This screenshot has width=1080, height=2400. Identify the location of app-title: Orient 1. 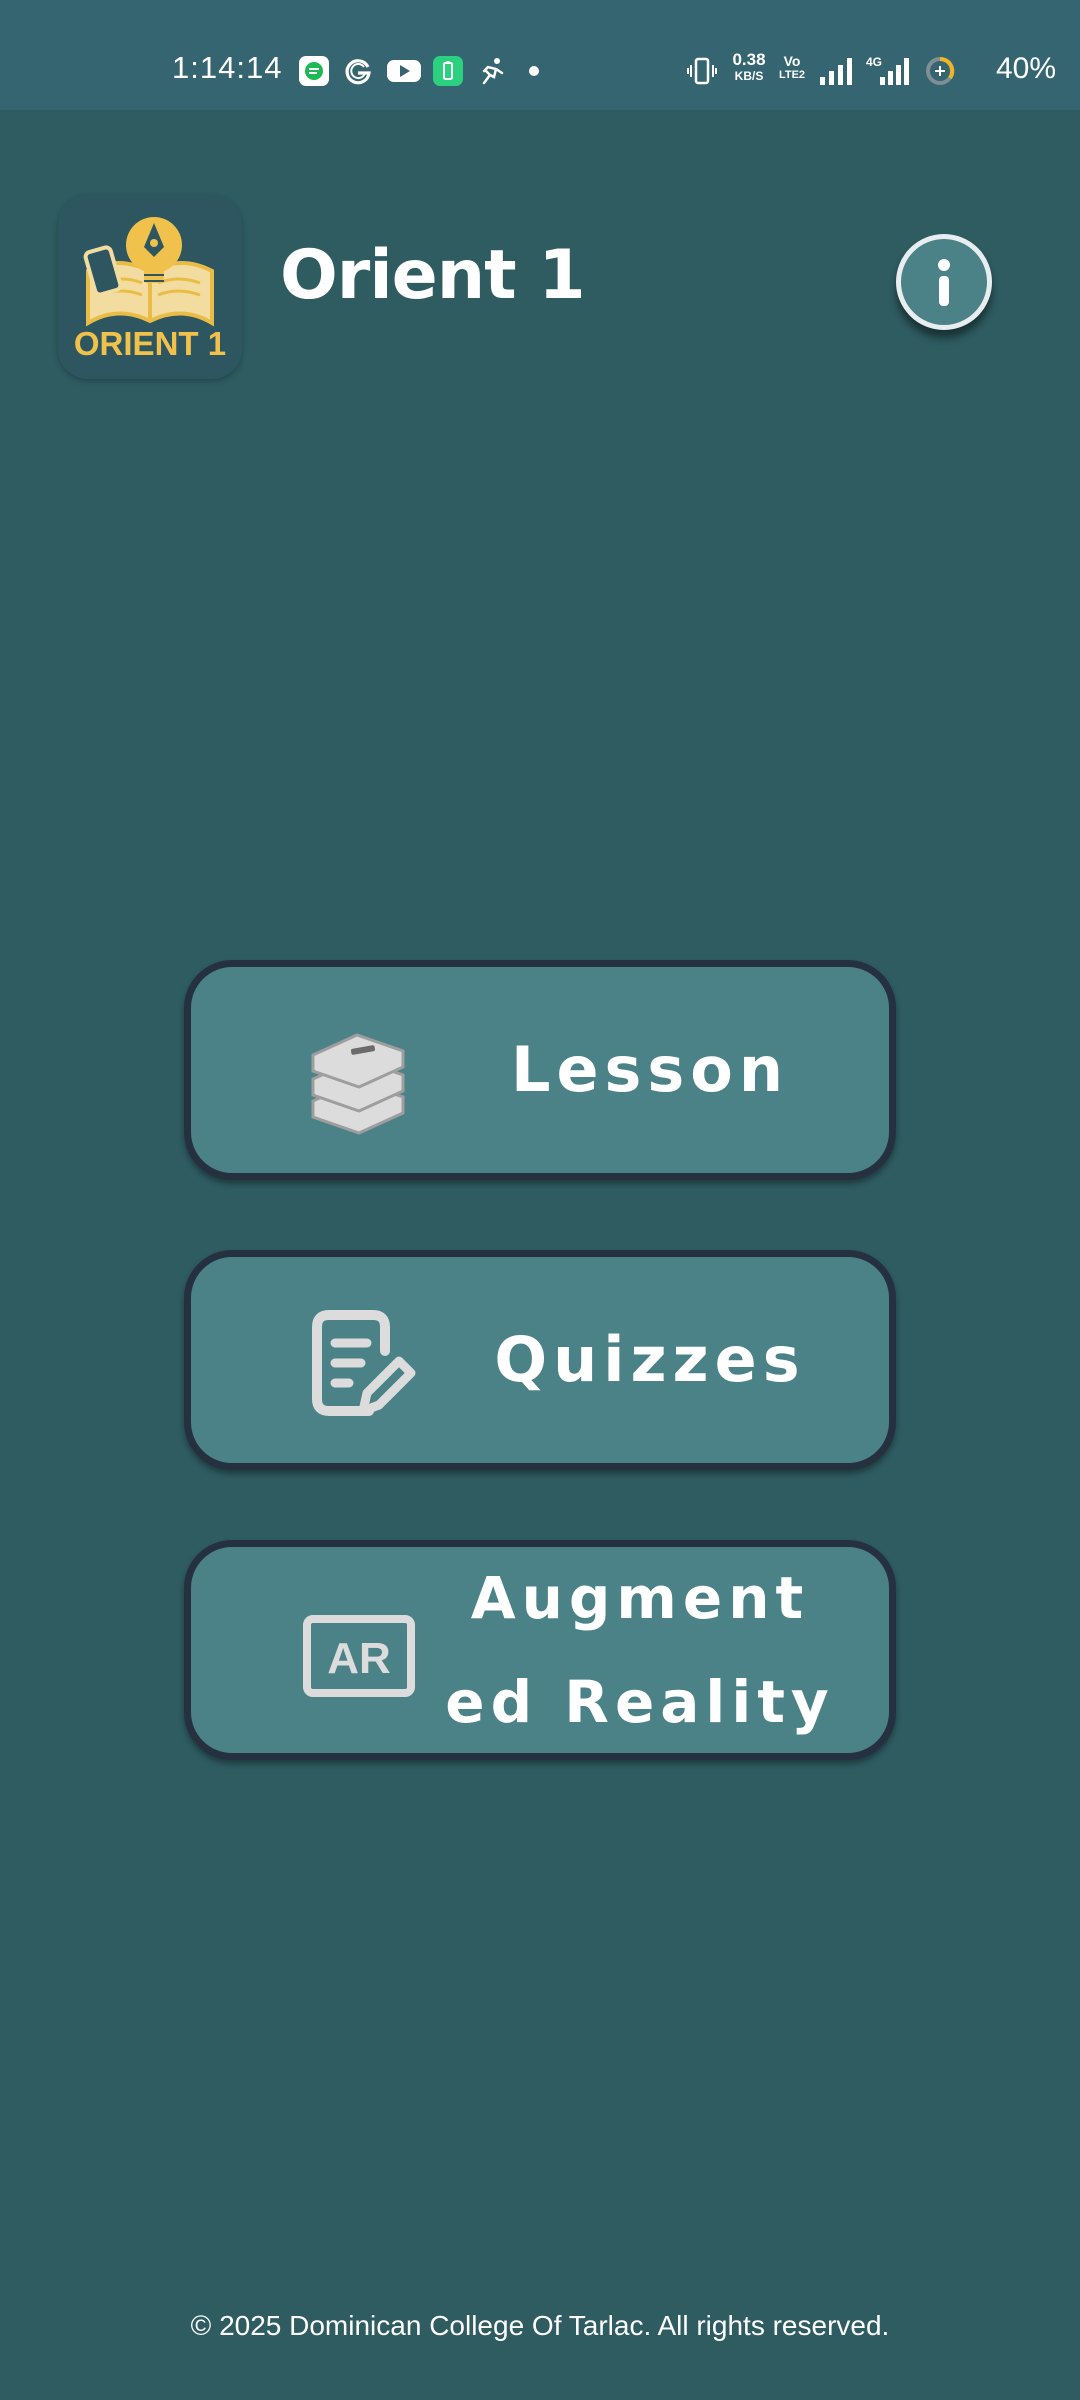
(433, 275).